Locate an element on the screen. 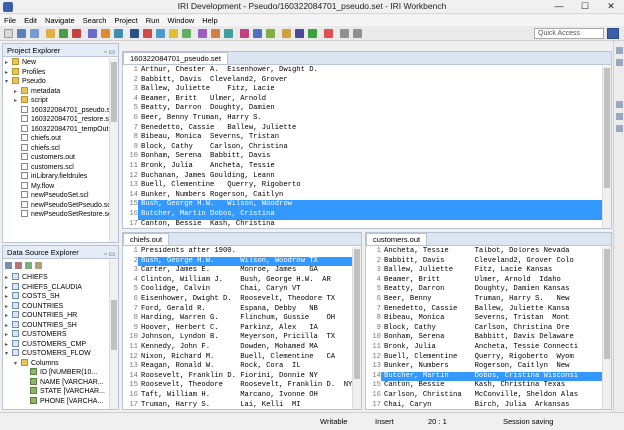  tree-item: ▸ COUNTRIES is located at coordinates (60, 306).